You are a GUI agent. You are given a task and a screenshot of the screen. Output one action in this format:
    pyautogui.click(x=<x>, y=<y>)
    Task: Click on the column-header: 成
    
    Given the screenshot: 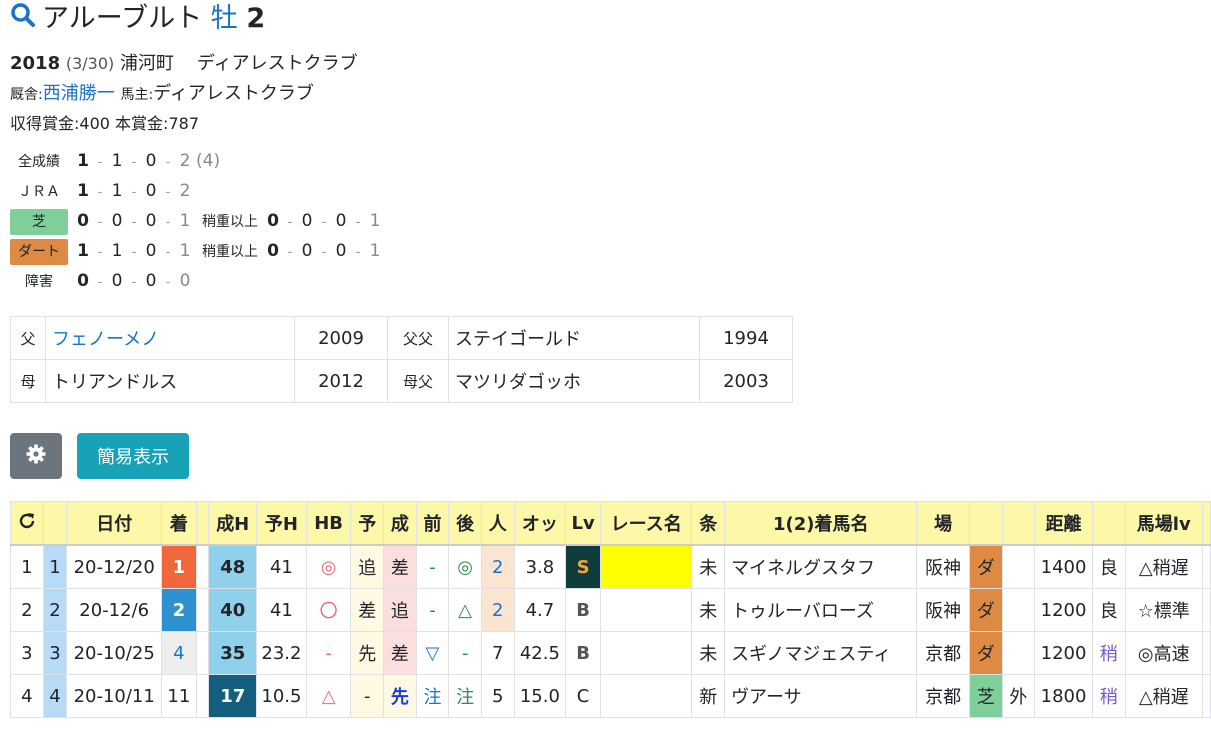 What is the action you would take?
    pyautogui.click(x=400, y=523)
    